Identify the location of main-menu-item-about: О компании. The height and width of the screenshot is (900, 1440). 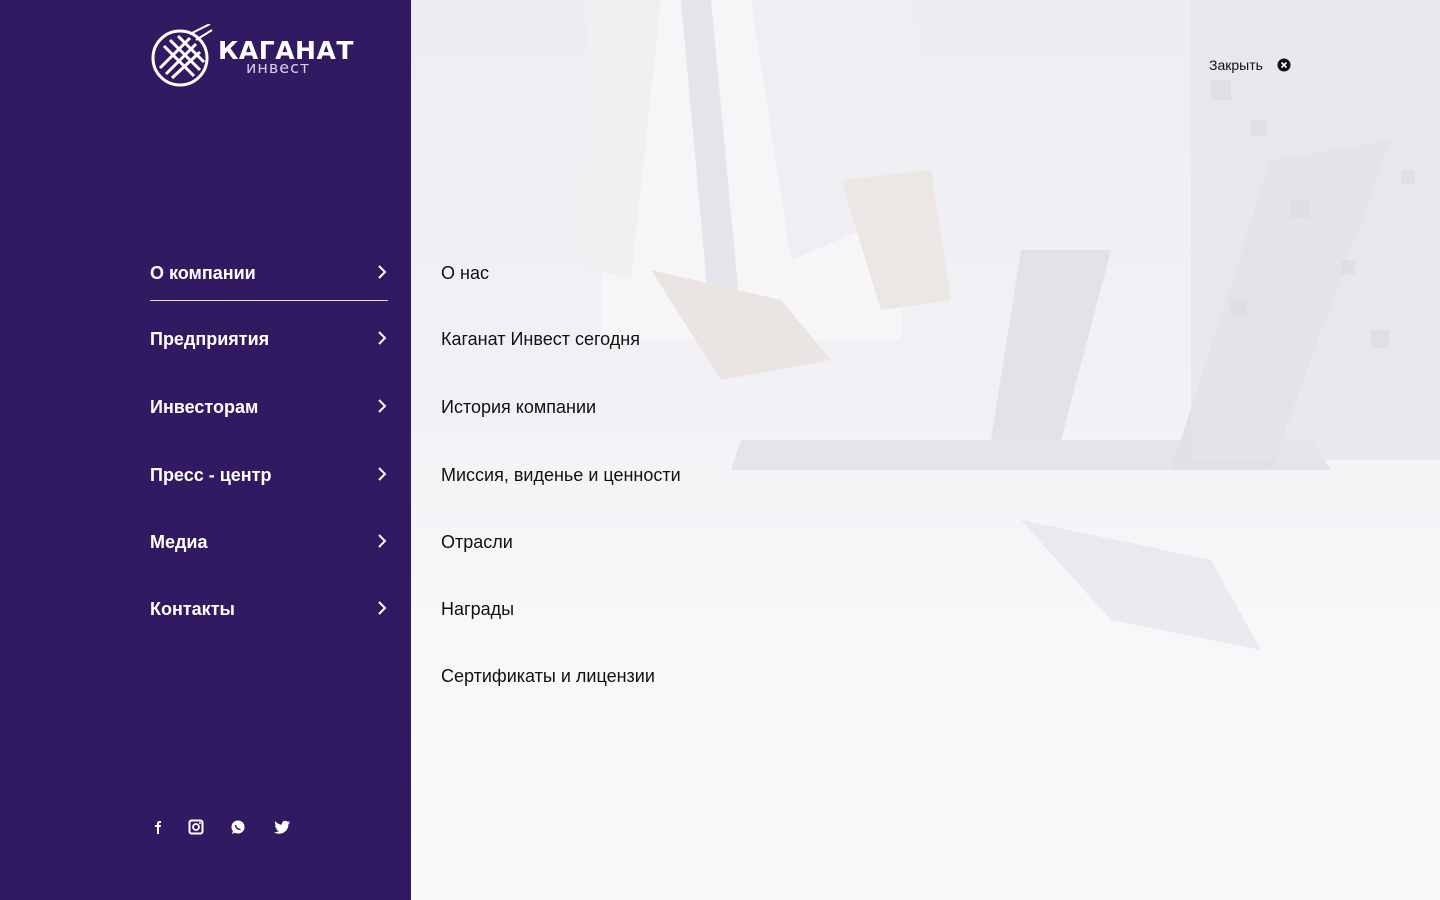
(269, 284).